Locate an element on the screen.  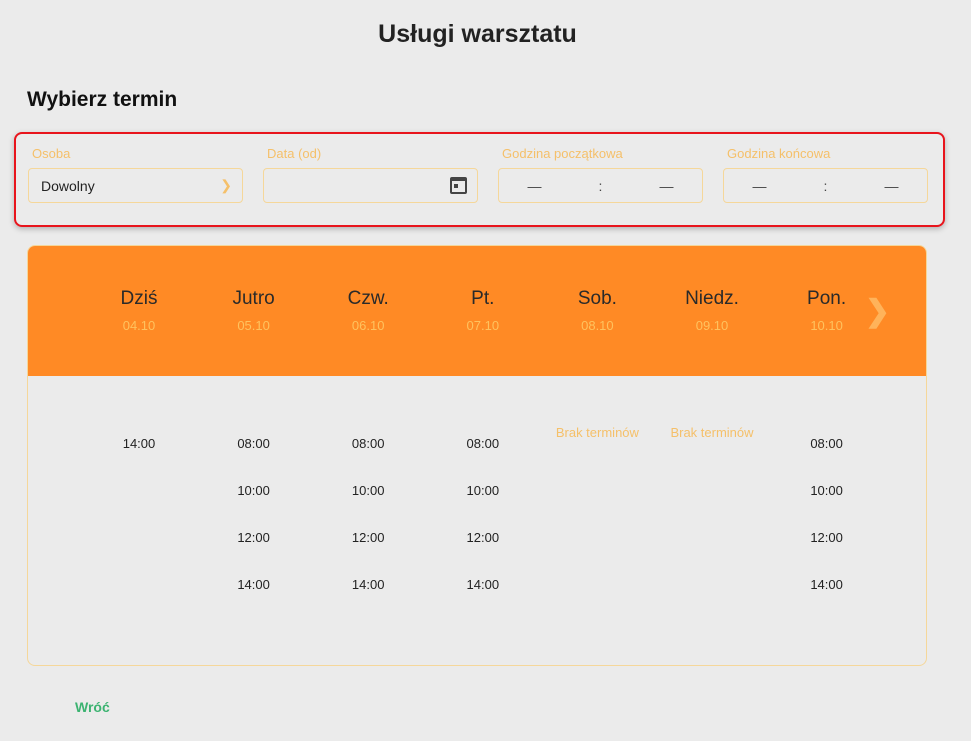
day-header: Czw. 06.10 is located at coordinates (368, 310).